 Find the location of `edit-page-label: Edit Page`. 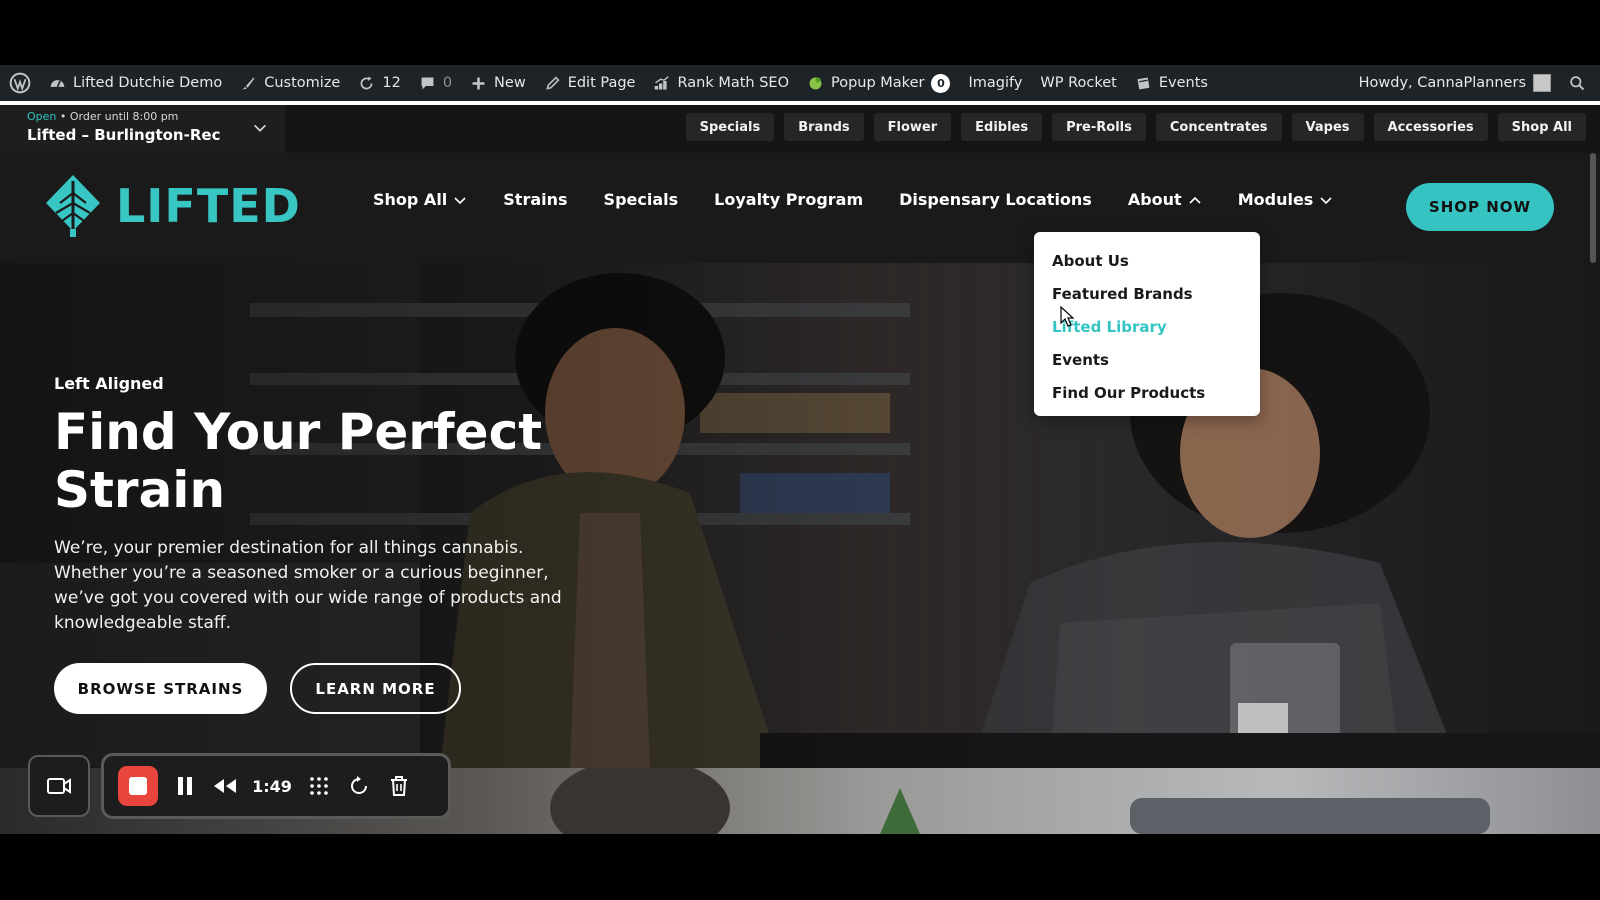

edit-page-label: Edit Page is located at coordinates (601, 83).